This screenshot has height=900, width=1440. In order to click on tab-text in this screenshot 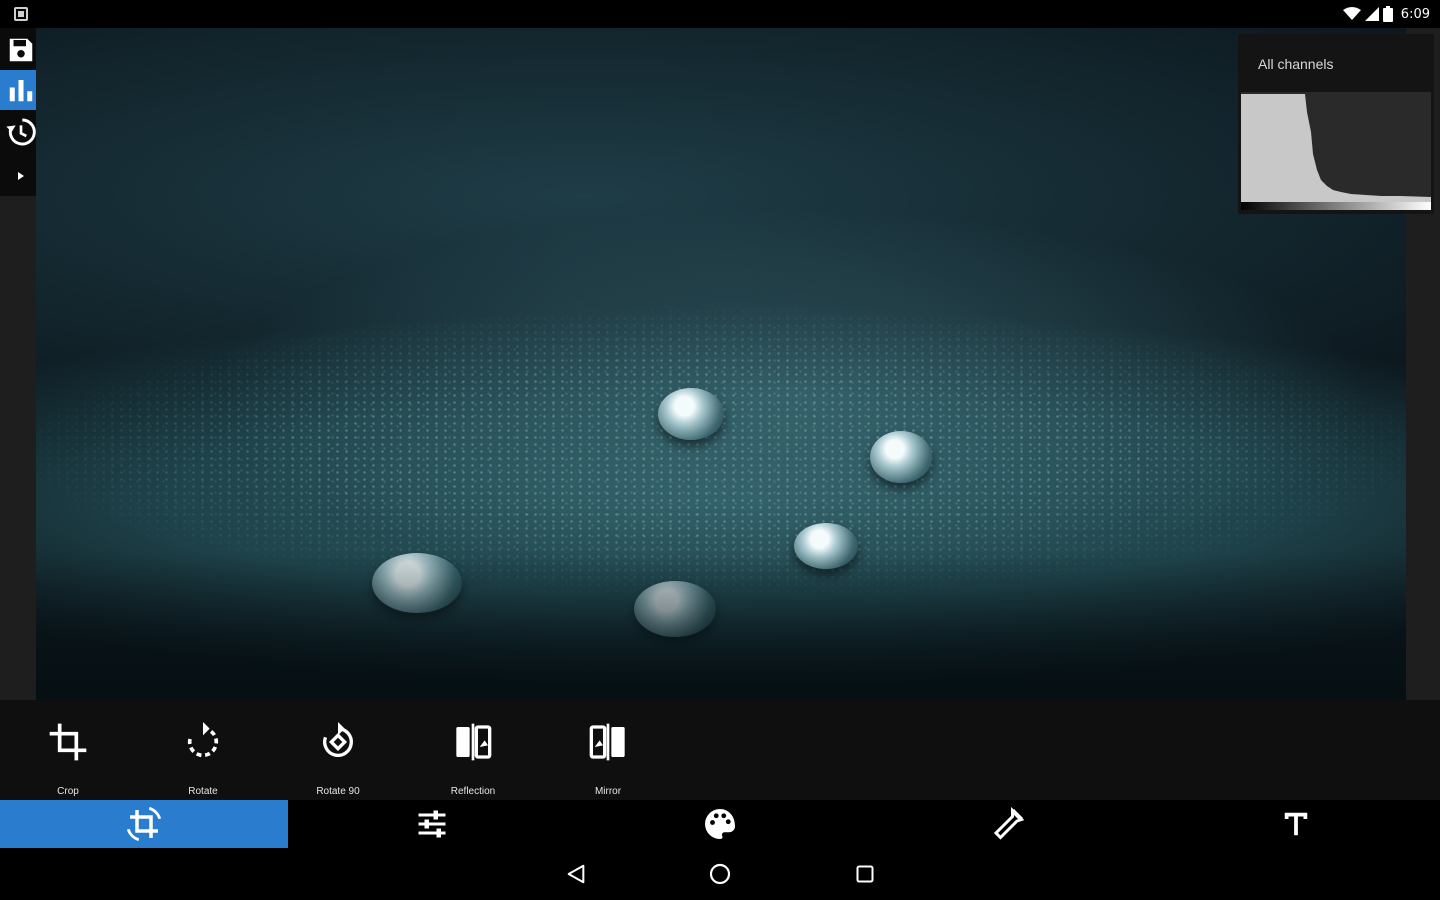, I will do `click(1296, 824)`.